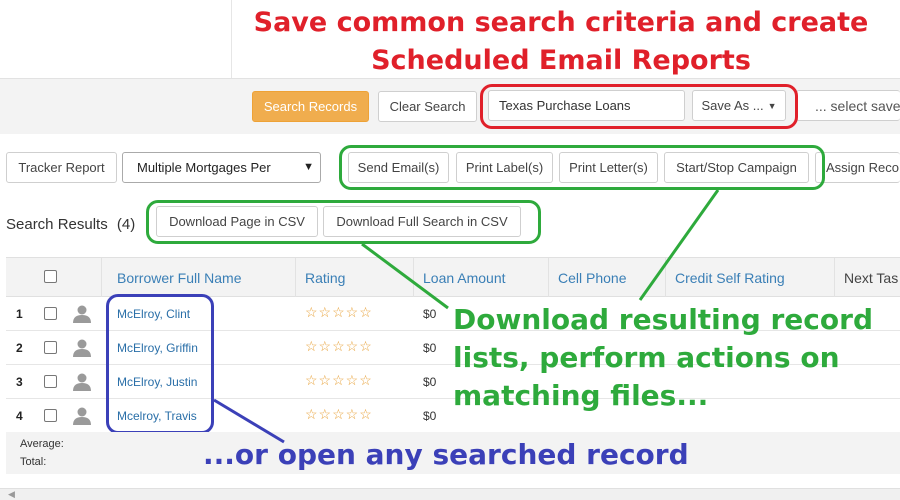  Describe the element at coordinates (33, 462) in the screenshot. I see `total-label: Total:` at that location.